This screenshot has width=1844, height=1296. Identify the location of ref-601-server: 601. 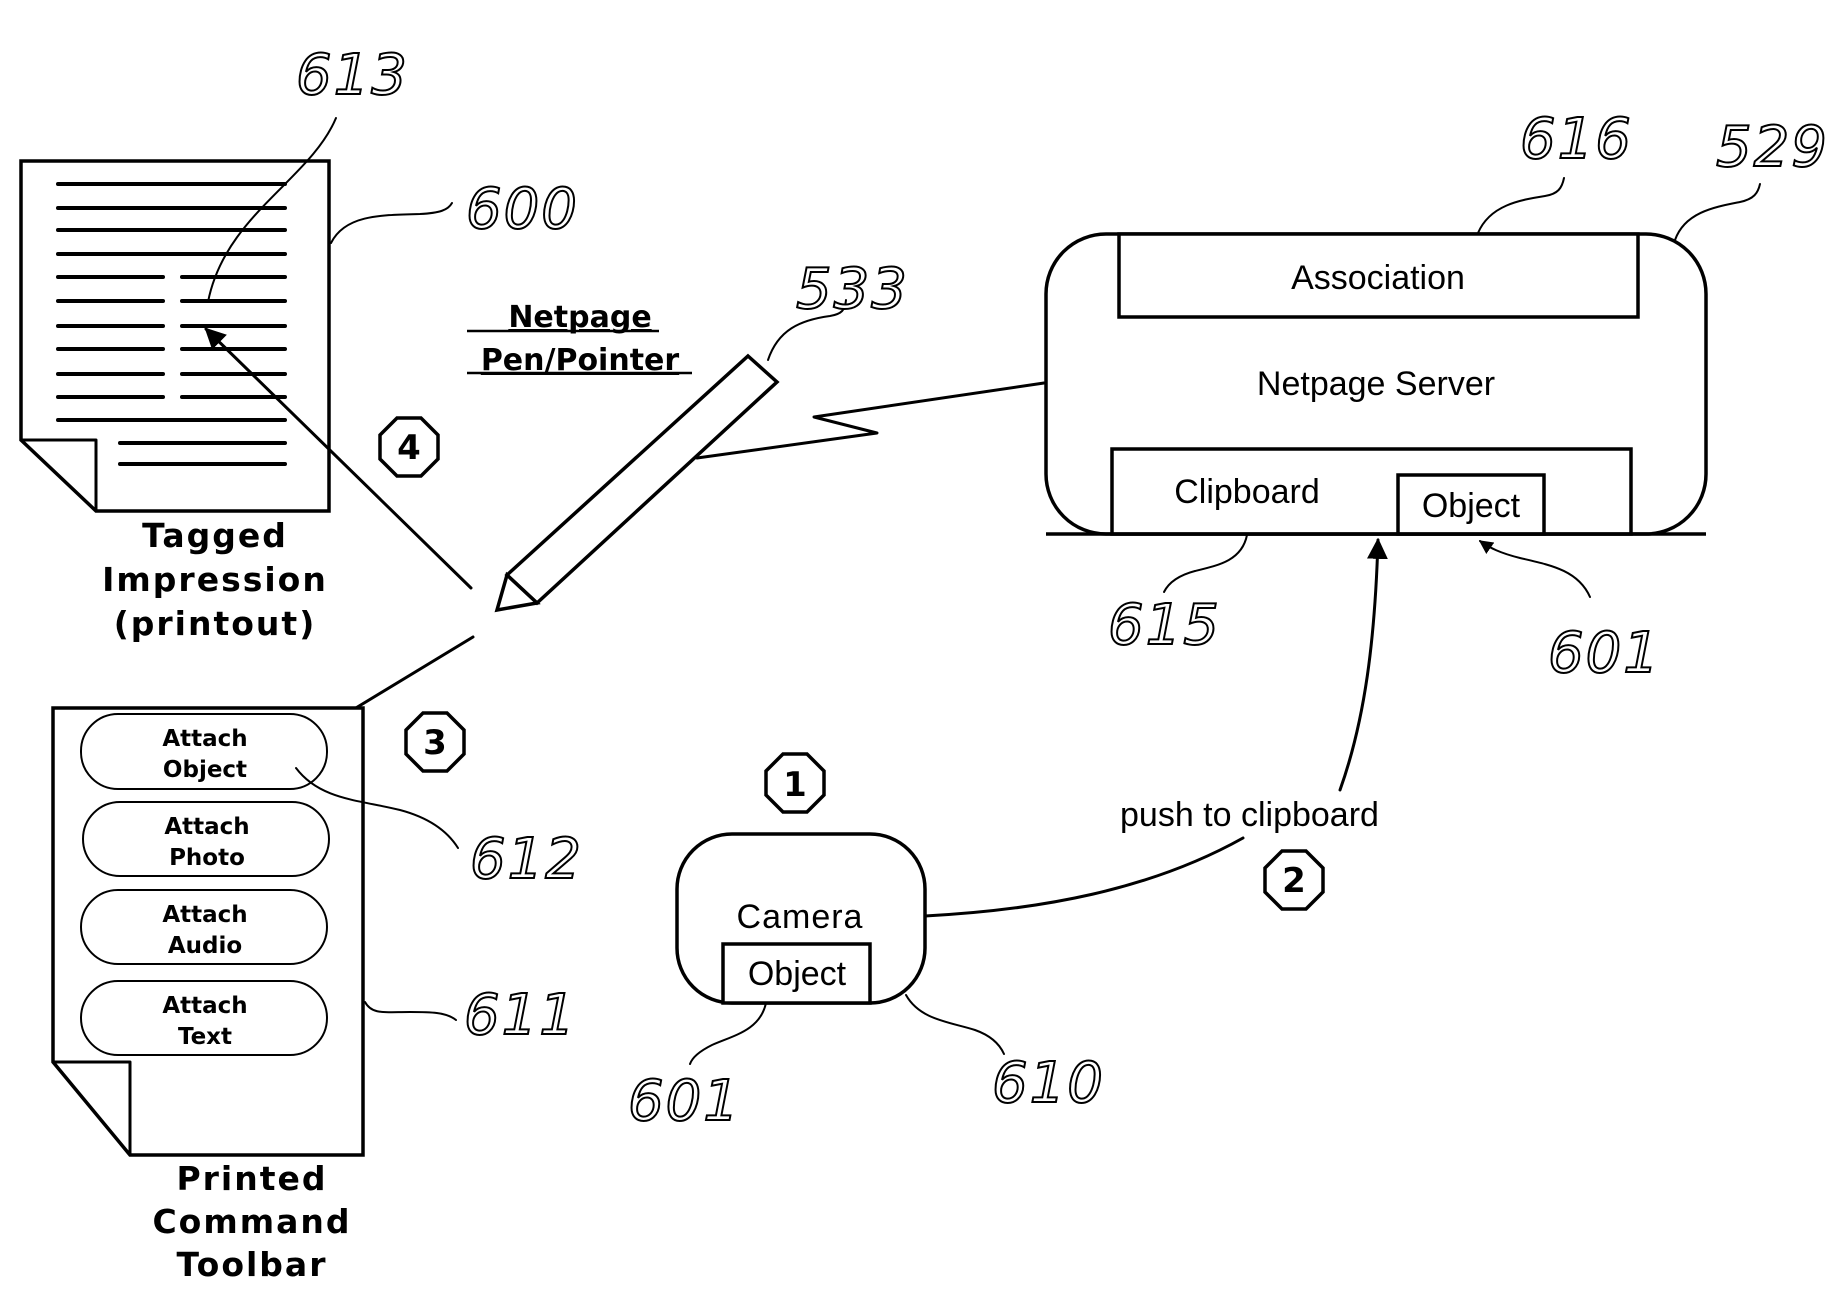
(1604, 653).